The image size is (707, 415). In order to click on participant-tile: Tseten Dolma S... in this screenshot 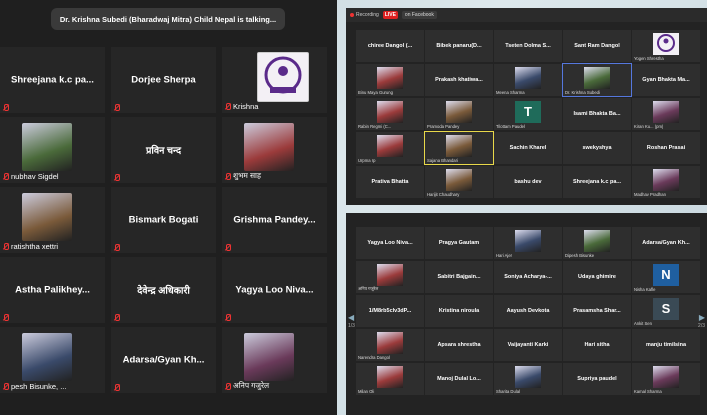, I will do `click(528, 46)`.